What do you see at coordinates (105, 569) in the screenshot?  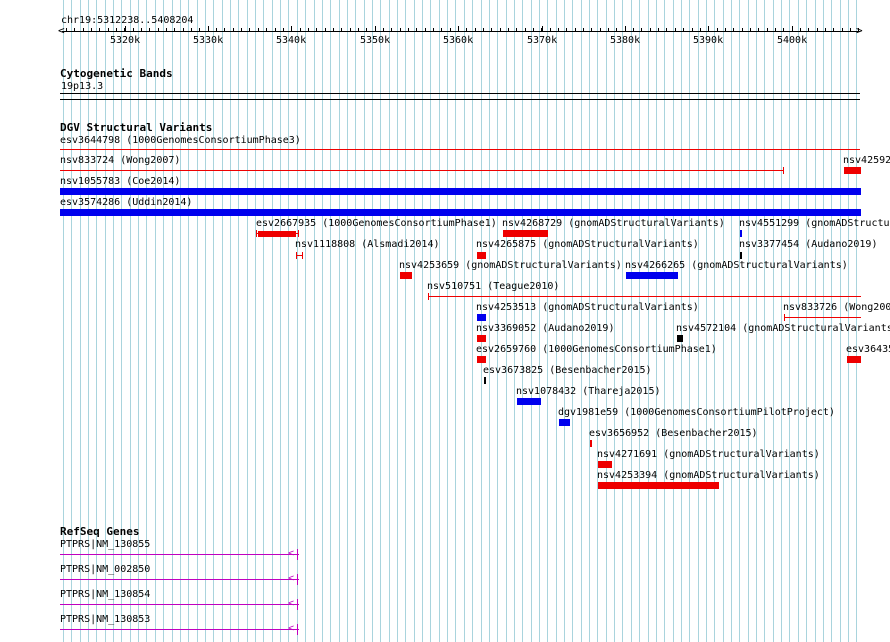 I see `gene-label: PTPRS|NM_002850` at bounding box center [105, 569].